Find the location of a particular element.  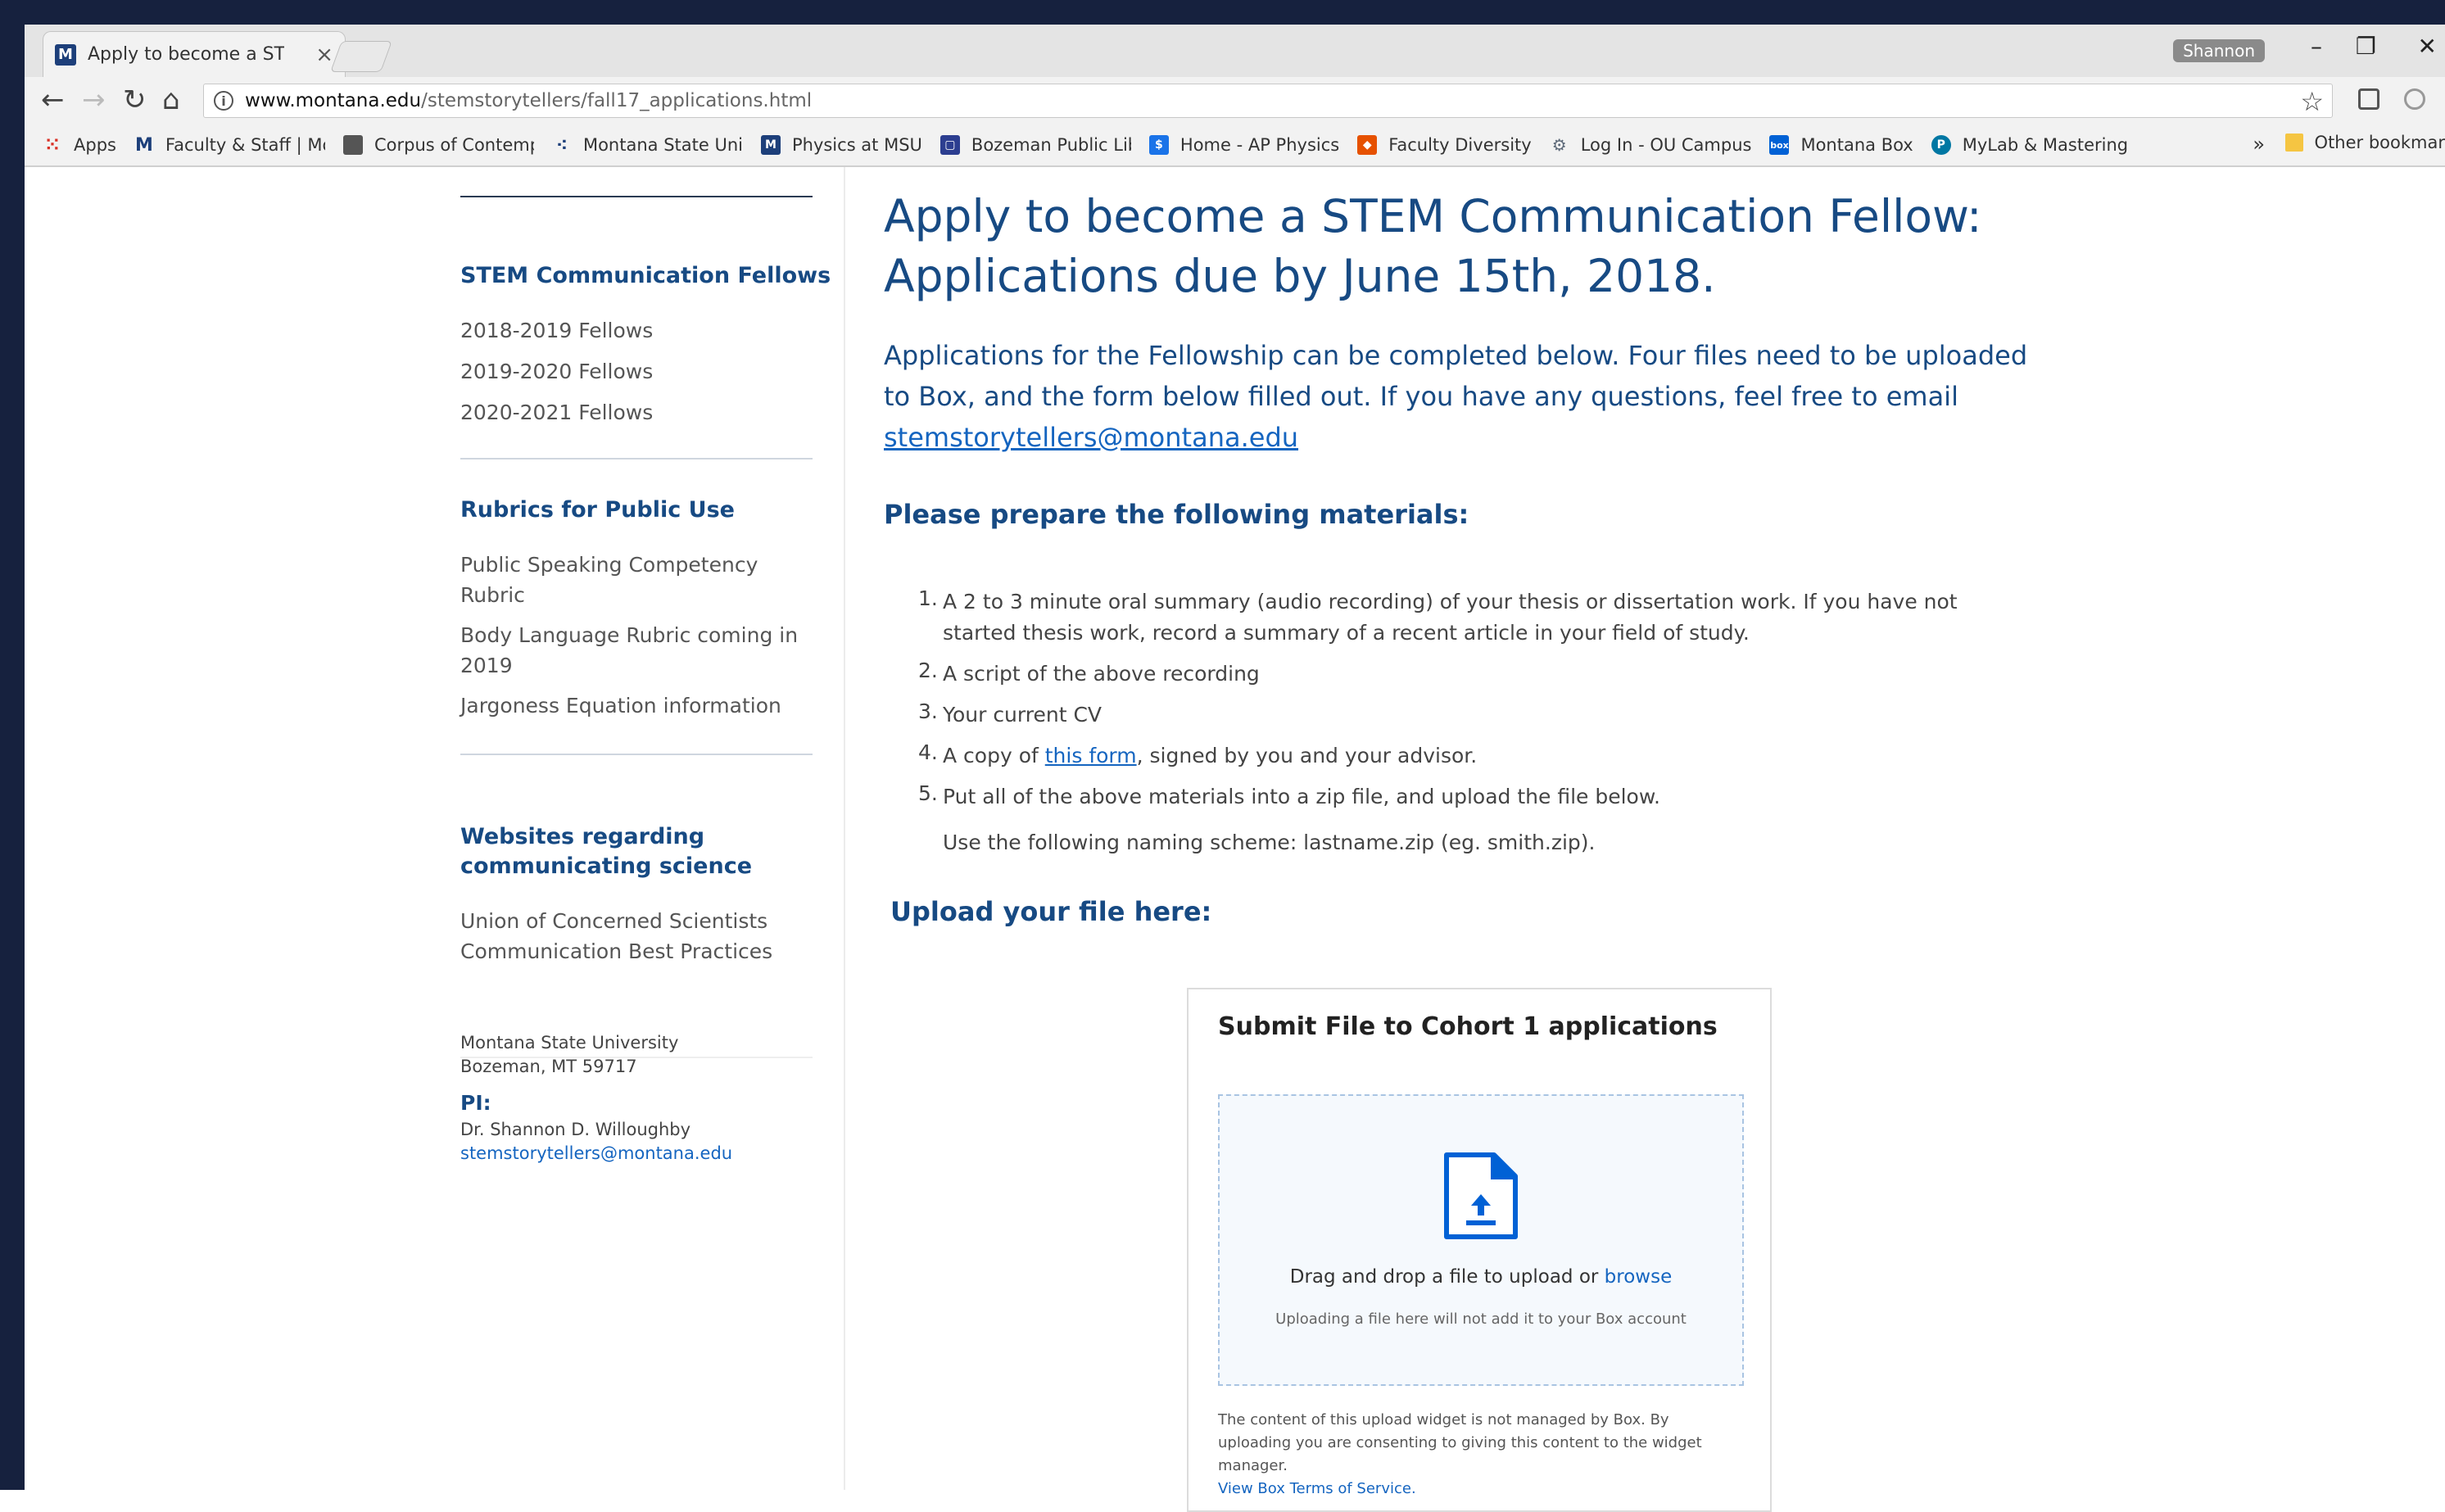

bookmark-physics-msu: M Physics at MSU is located at coordinates (841, 145).